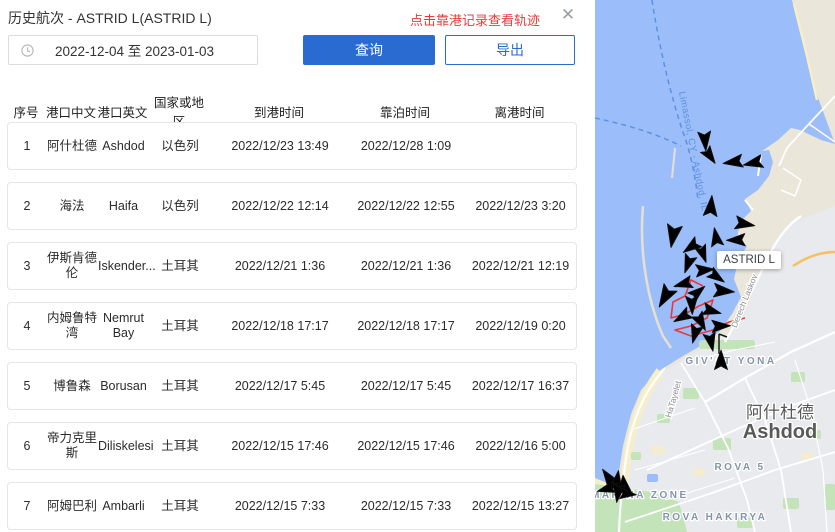  Describe the element at coordinates (72, 205) in the screenshot. I see `cell-port_cn: 海法` at that location.